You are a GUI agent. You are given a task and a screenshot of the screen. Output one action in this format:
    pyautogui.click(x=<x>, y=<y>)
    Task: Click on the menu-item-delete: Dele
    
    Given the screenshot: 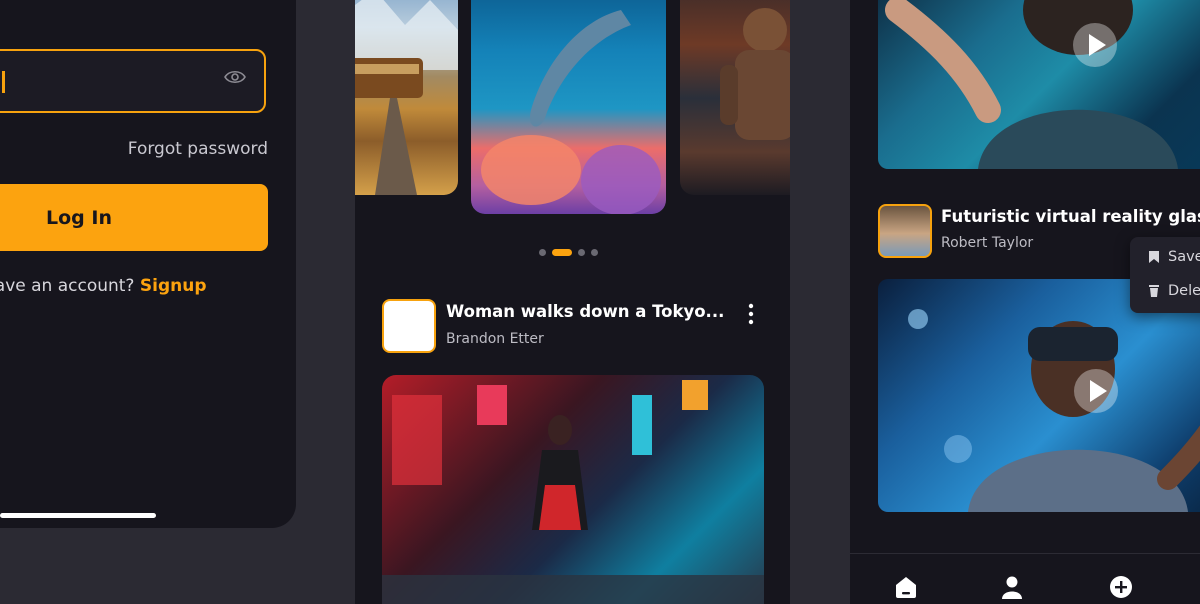 What is the action you would take?
    pyautogui.click(x=1174, y=291)
    